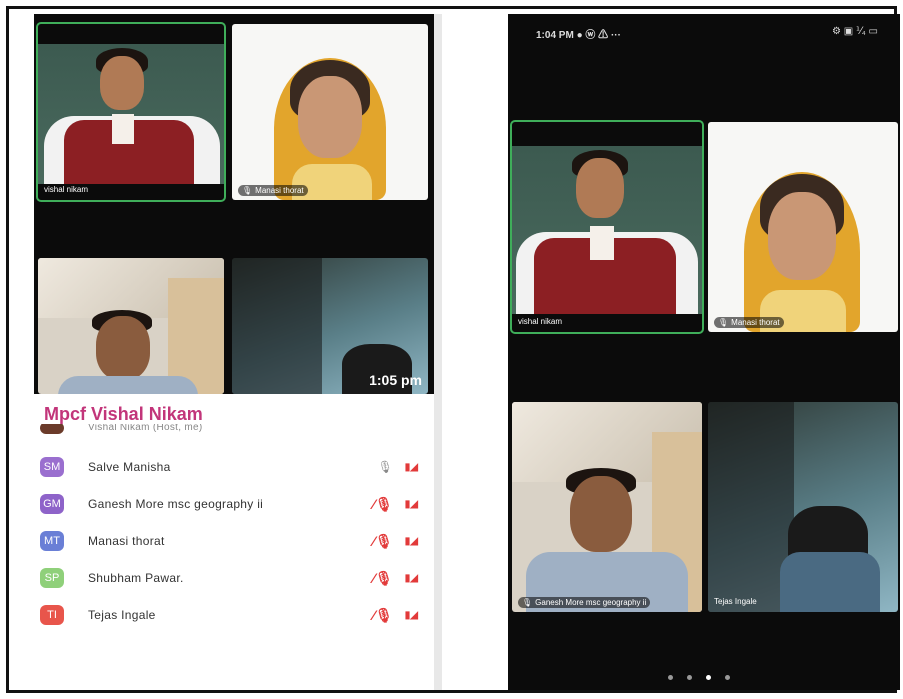 The width and height of the screenshot is (903, 699). What do you see at coordinates (230, 541) in the screenshot?
I see `list-item: MT Manasi thorat ⁄🎙 ▮◢` at bounding box center [230, 541].